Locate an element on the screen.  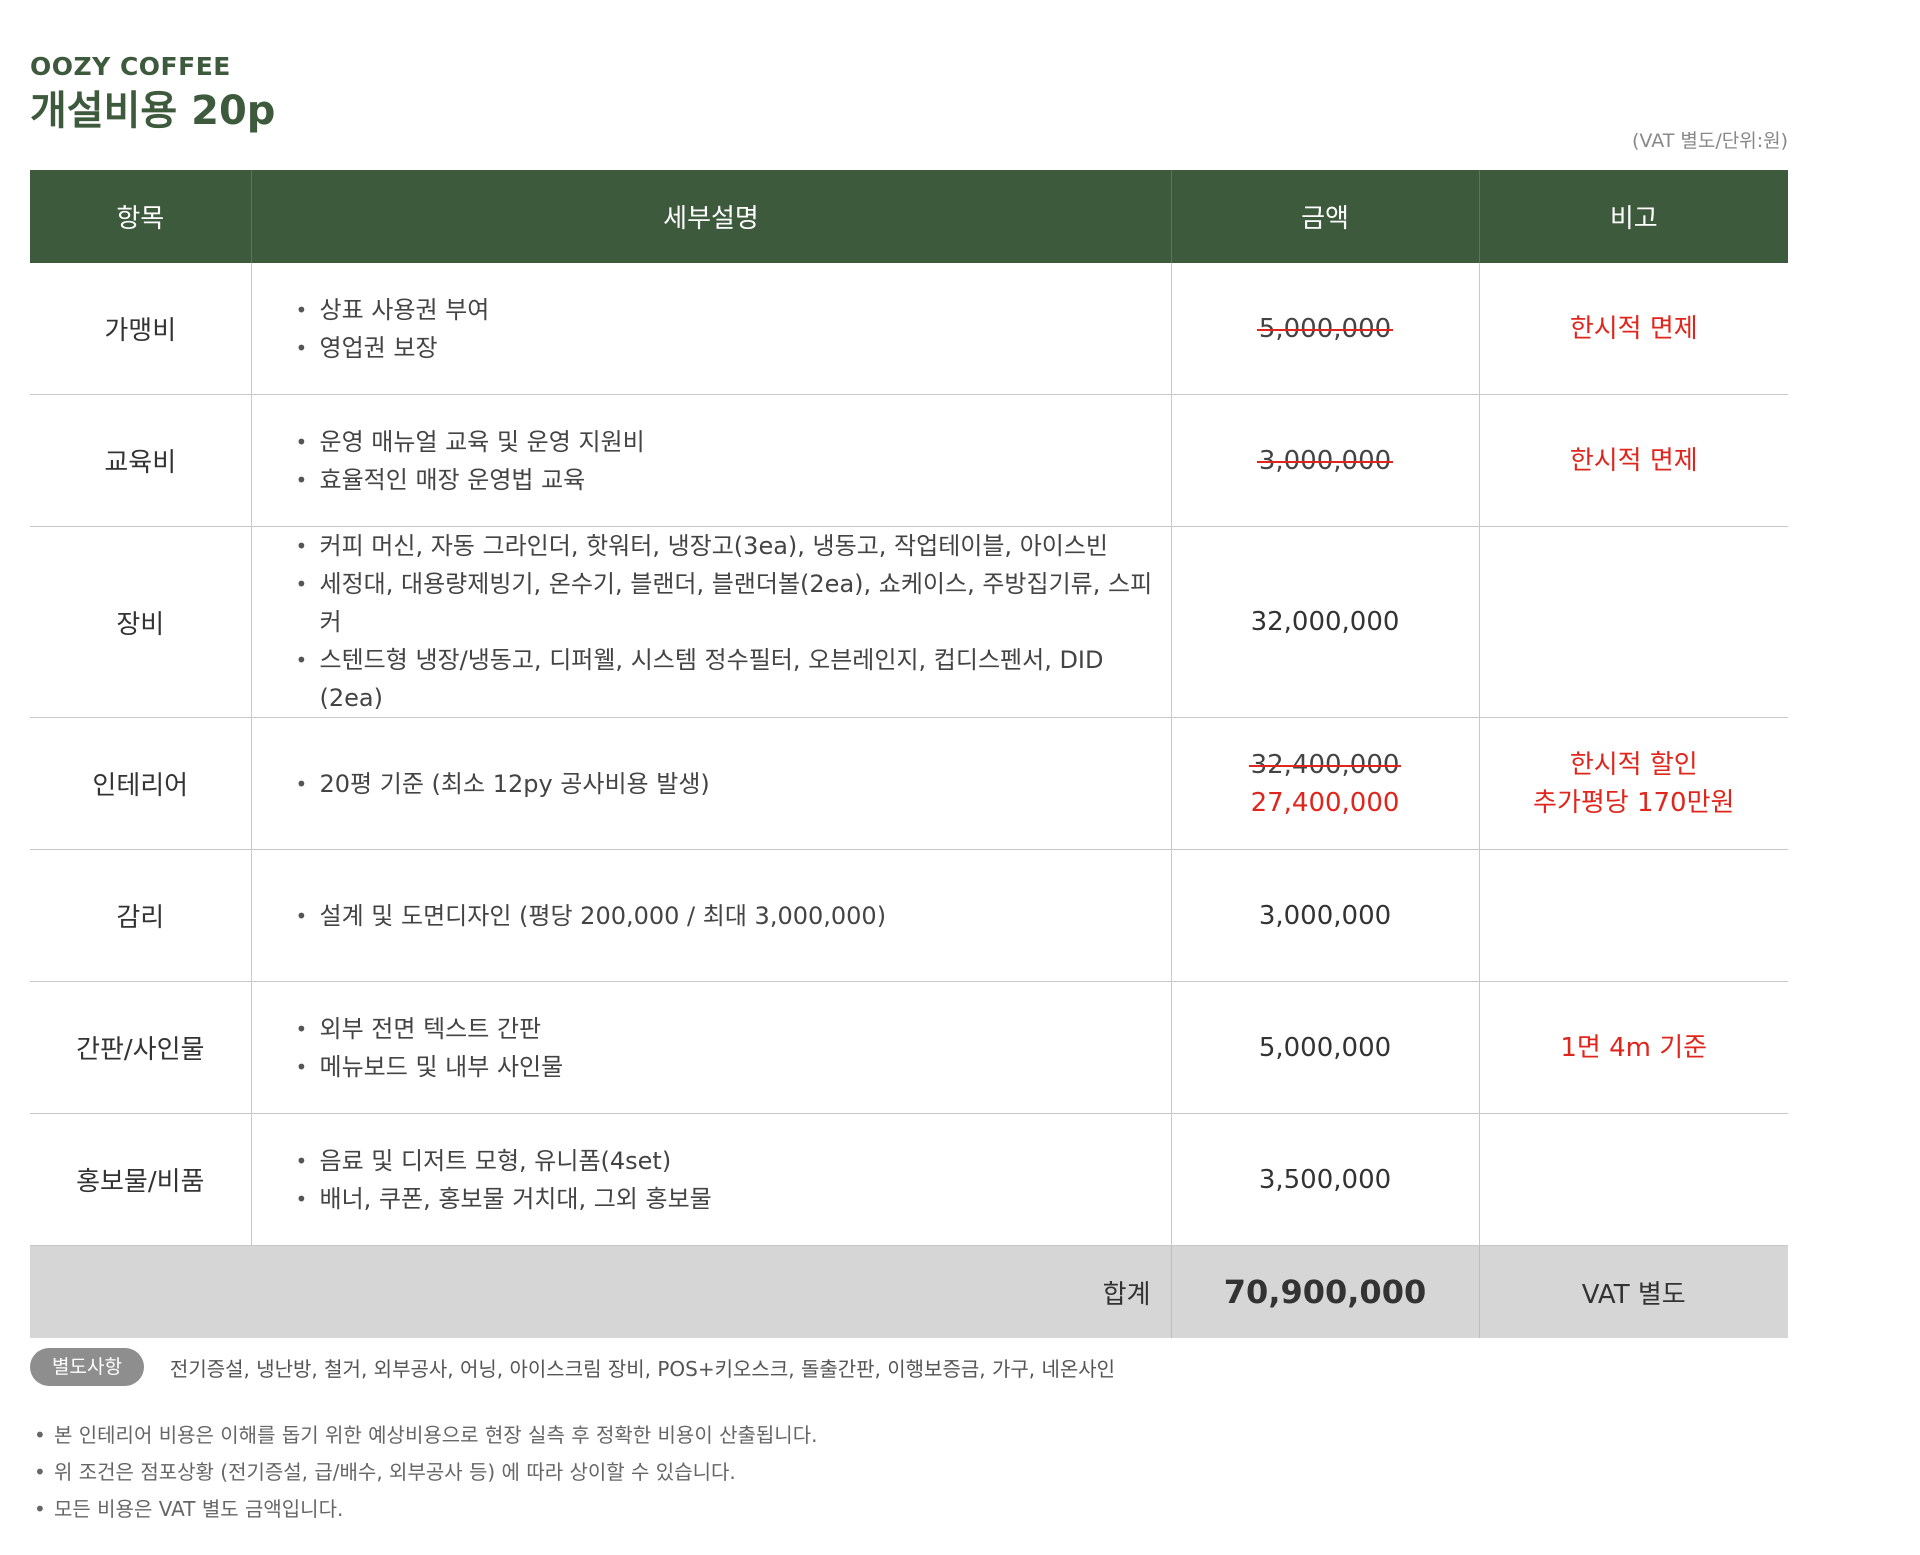
column-header-details: 세부설명 is located at coordinates (710, 216).